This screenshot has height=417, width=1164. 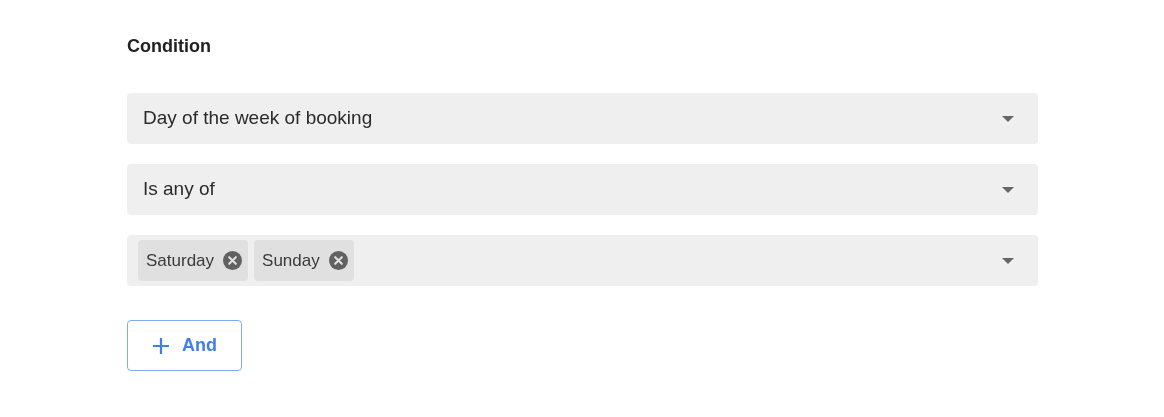 What do you see at coordinates (180, 260) in the screenshot?
I see `tag-label: Saturday` at bounding box center [180, 260].